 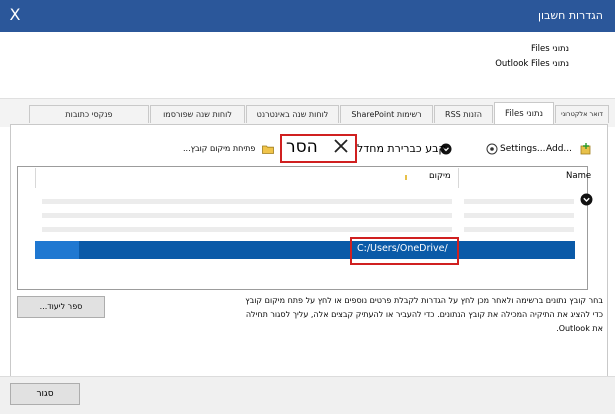 I want to click on column-header-location: מיקום, so click(x=440, y=176).